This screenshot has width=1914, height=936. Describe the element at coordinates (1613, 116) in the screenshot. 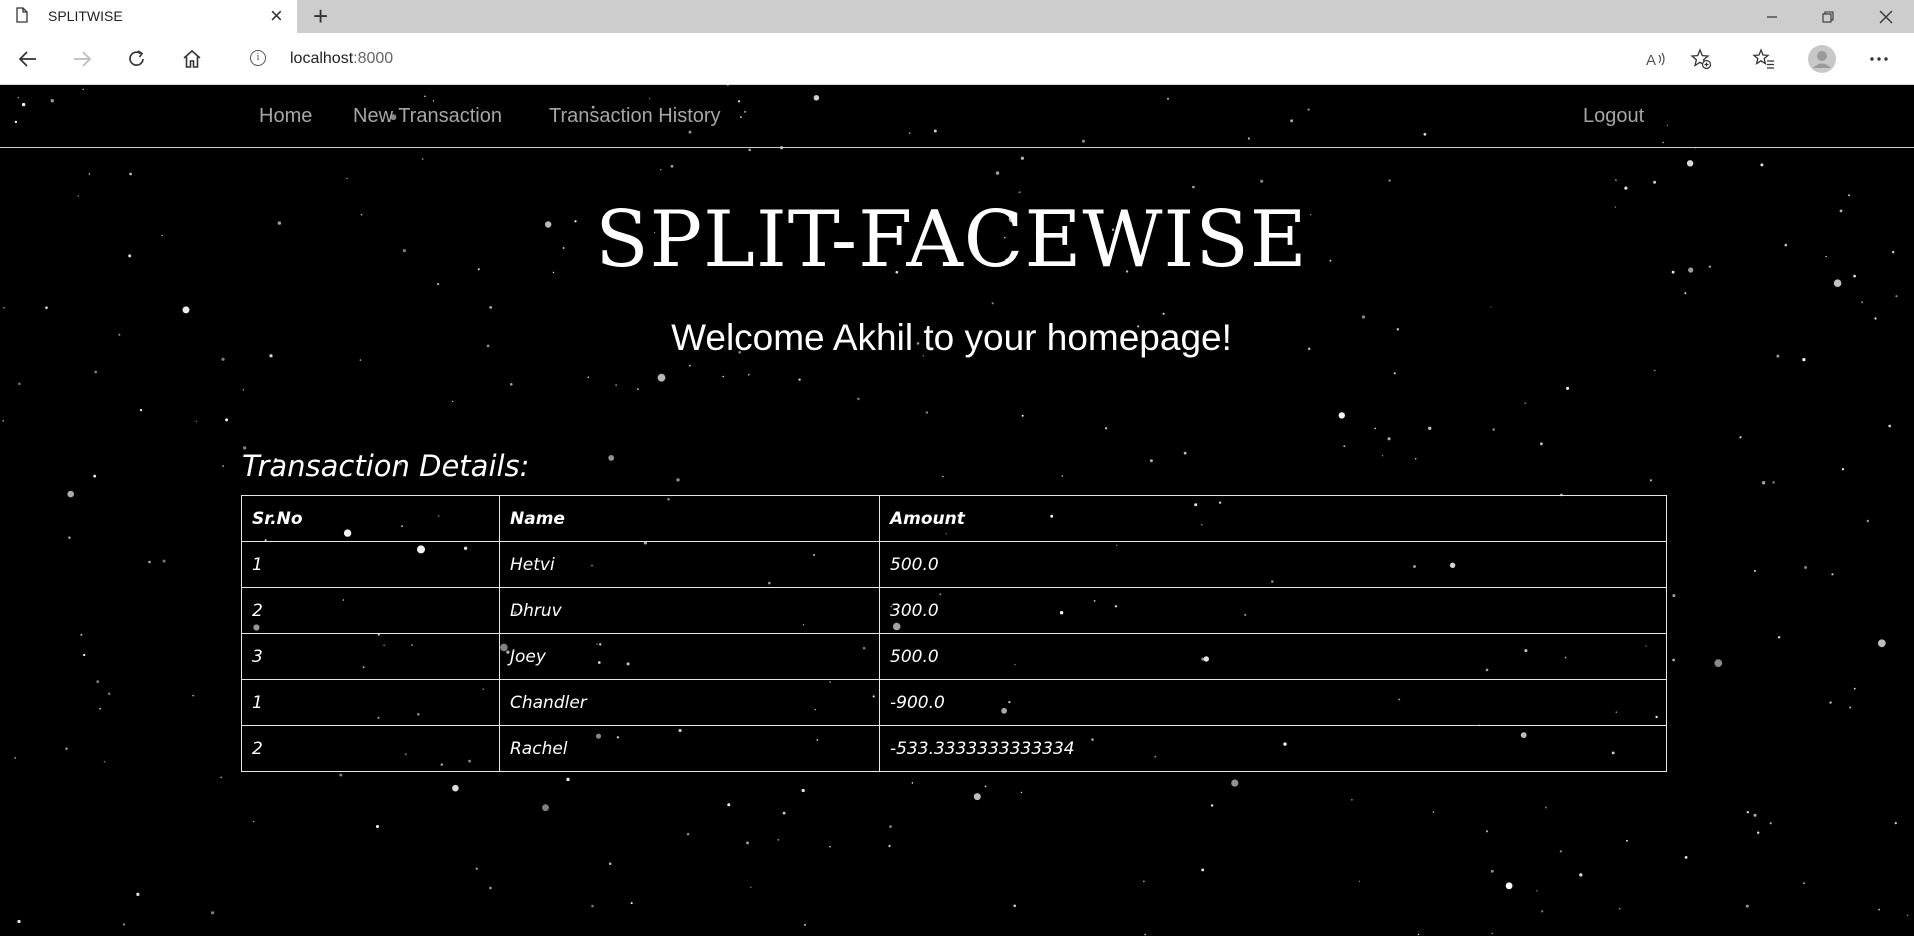

I see `nav-logout-link: Logout` at that location.